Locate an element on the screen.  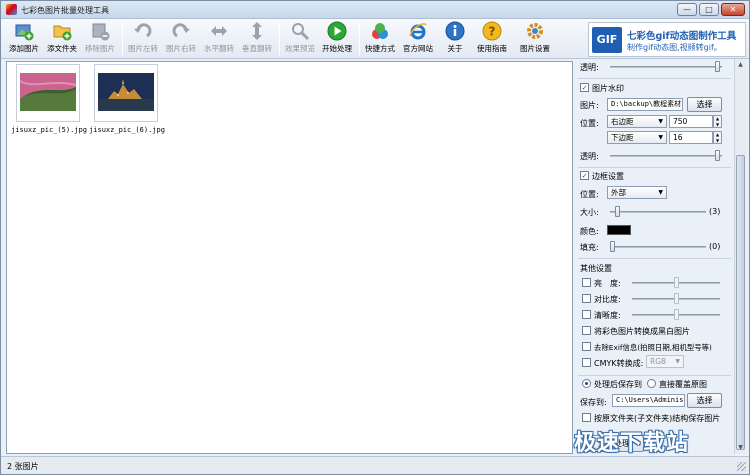
scroll-up-icon: ▲ is located at coordinates (740, 64).